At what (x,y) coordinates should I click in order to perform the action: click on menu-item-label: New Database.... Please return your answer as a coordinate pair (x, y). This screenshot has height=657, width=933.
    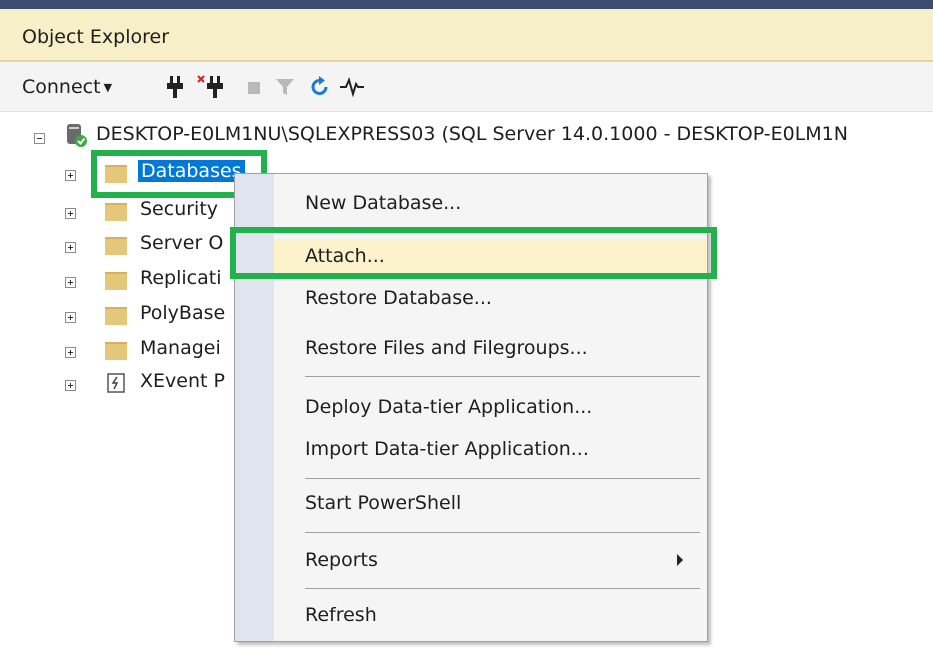
    Looking at the image, I should click on (383, 203).